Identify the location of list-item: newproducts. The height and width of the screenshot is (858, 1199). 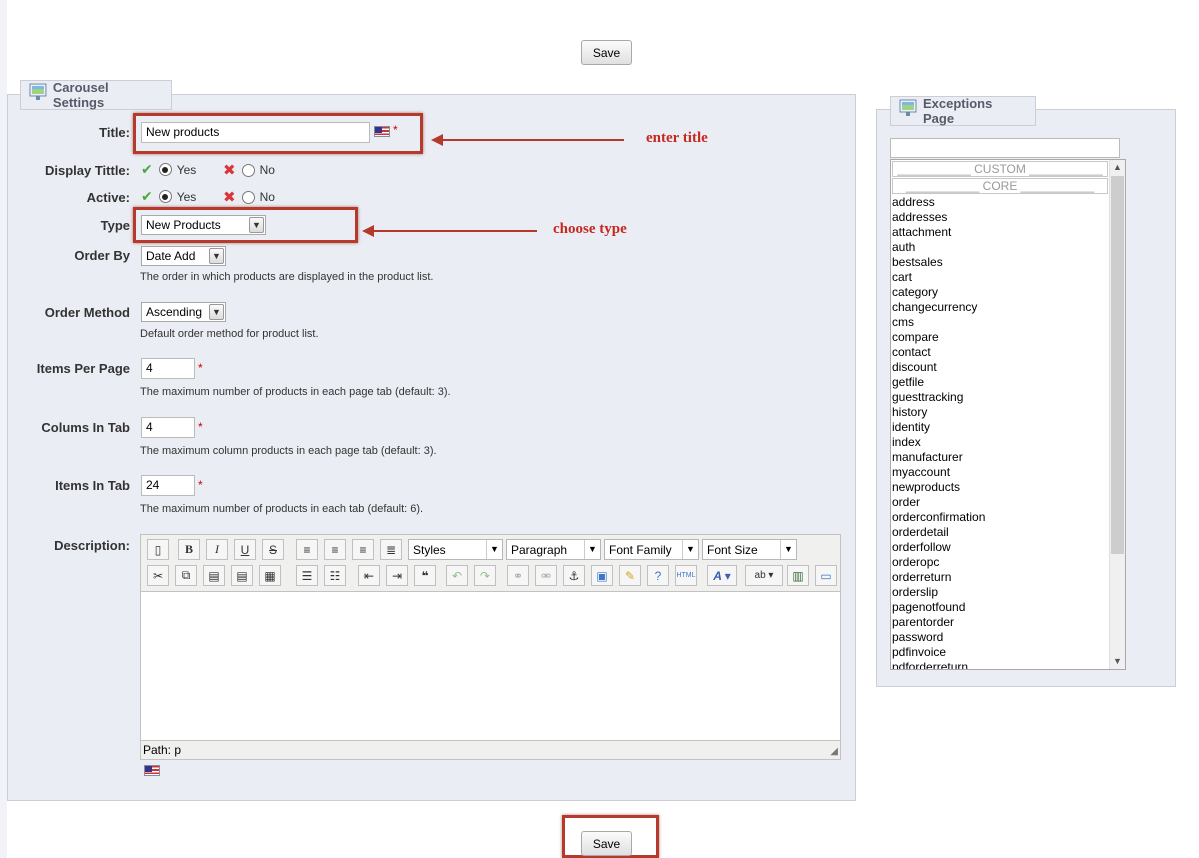
(1008, 487).